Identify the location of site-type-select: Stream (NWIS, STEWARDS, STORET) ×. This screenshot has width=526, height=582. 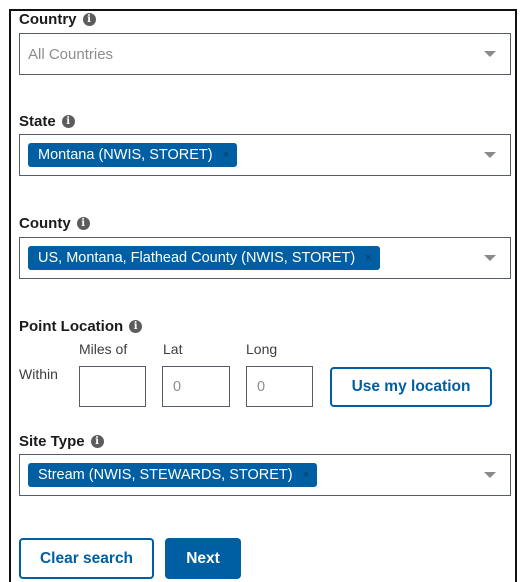
(265, 475).